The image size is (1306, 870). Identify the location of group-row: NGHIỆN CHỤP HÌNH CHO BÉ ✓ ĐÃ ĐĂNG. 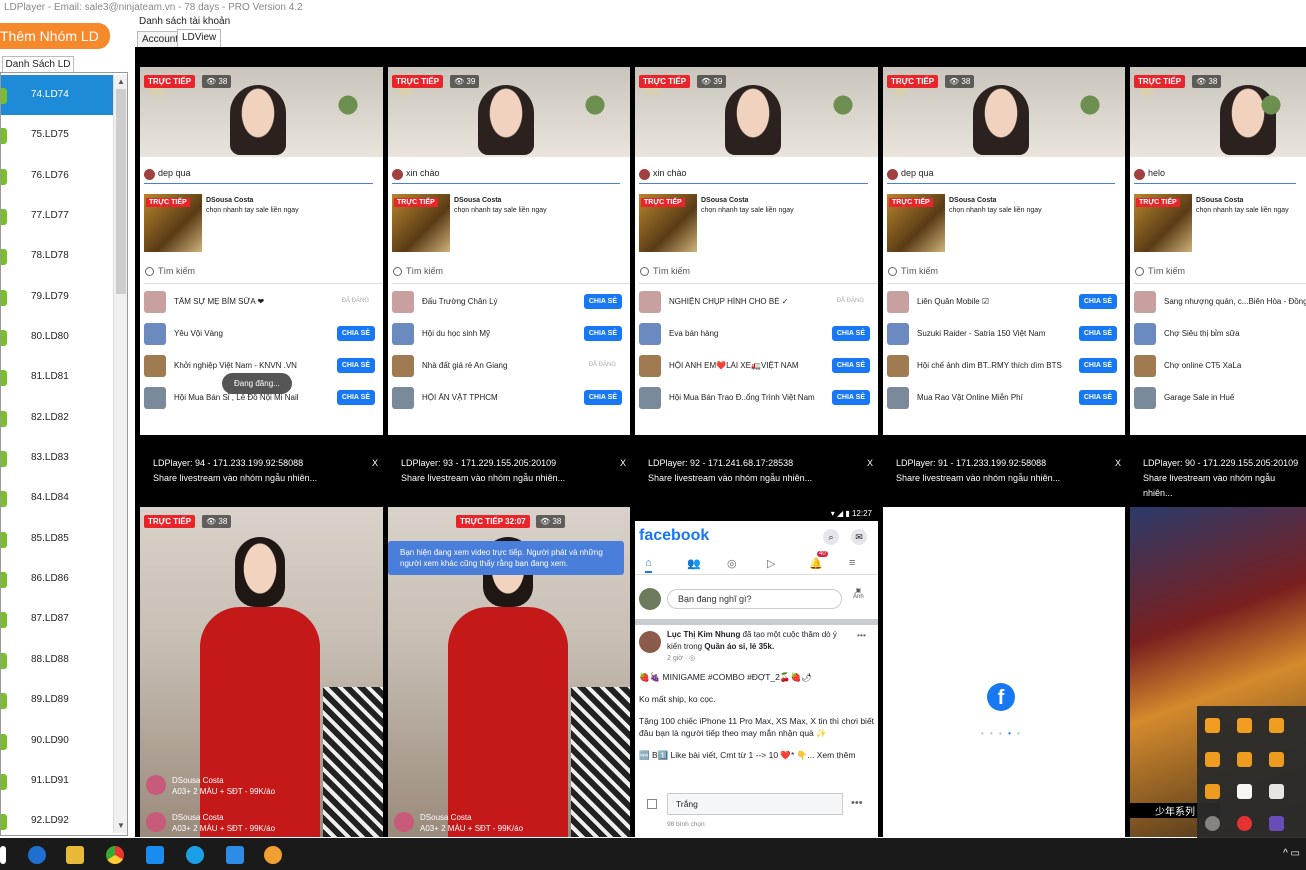
(754, 303).